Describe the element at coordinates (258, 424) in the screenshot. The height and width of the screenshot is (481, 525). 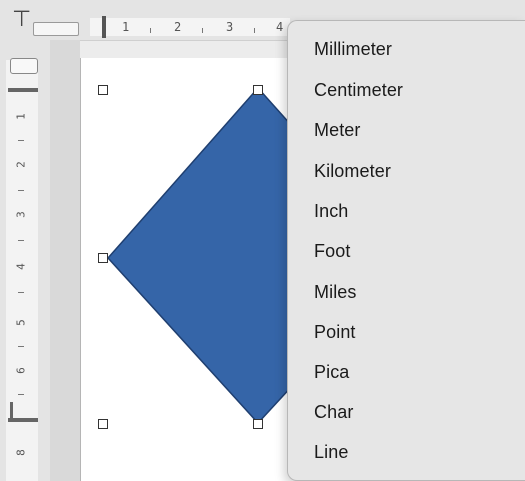
I see `resize-handle-bottom-center` at that location.